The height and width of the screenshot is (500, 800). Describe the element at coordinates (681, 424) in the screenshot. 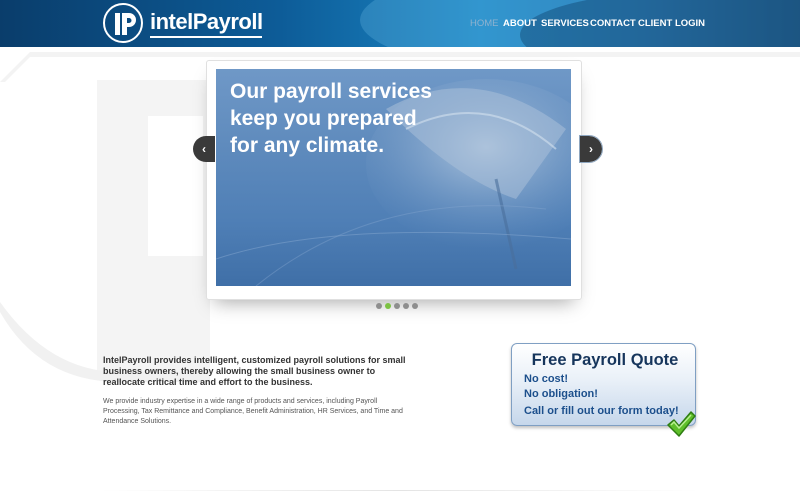

I see `checkmark-icon` at that location.